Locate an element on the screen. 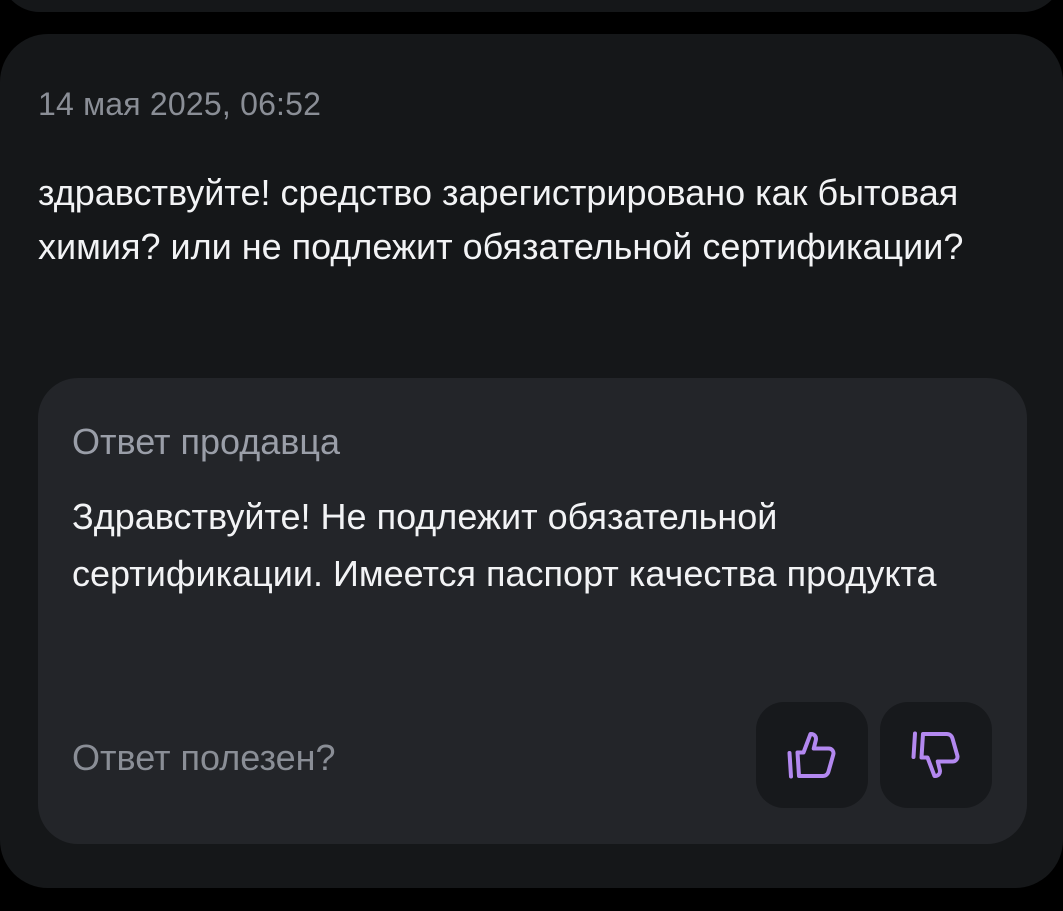 Image resolution: width=1063 pixels, height=911 pixels. thumbs-up-icon is located at coordinates (812, 755).